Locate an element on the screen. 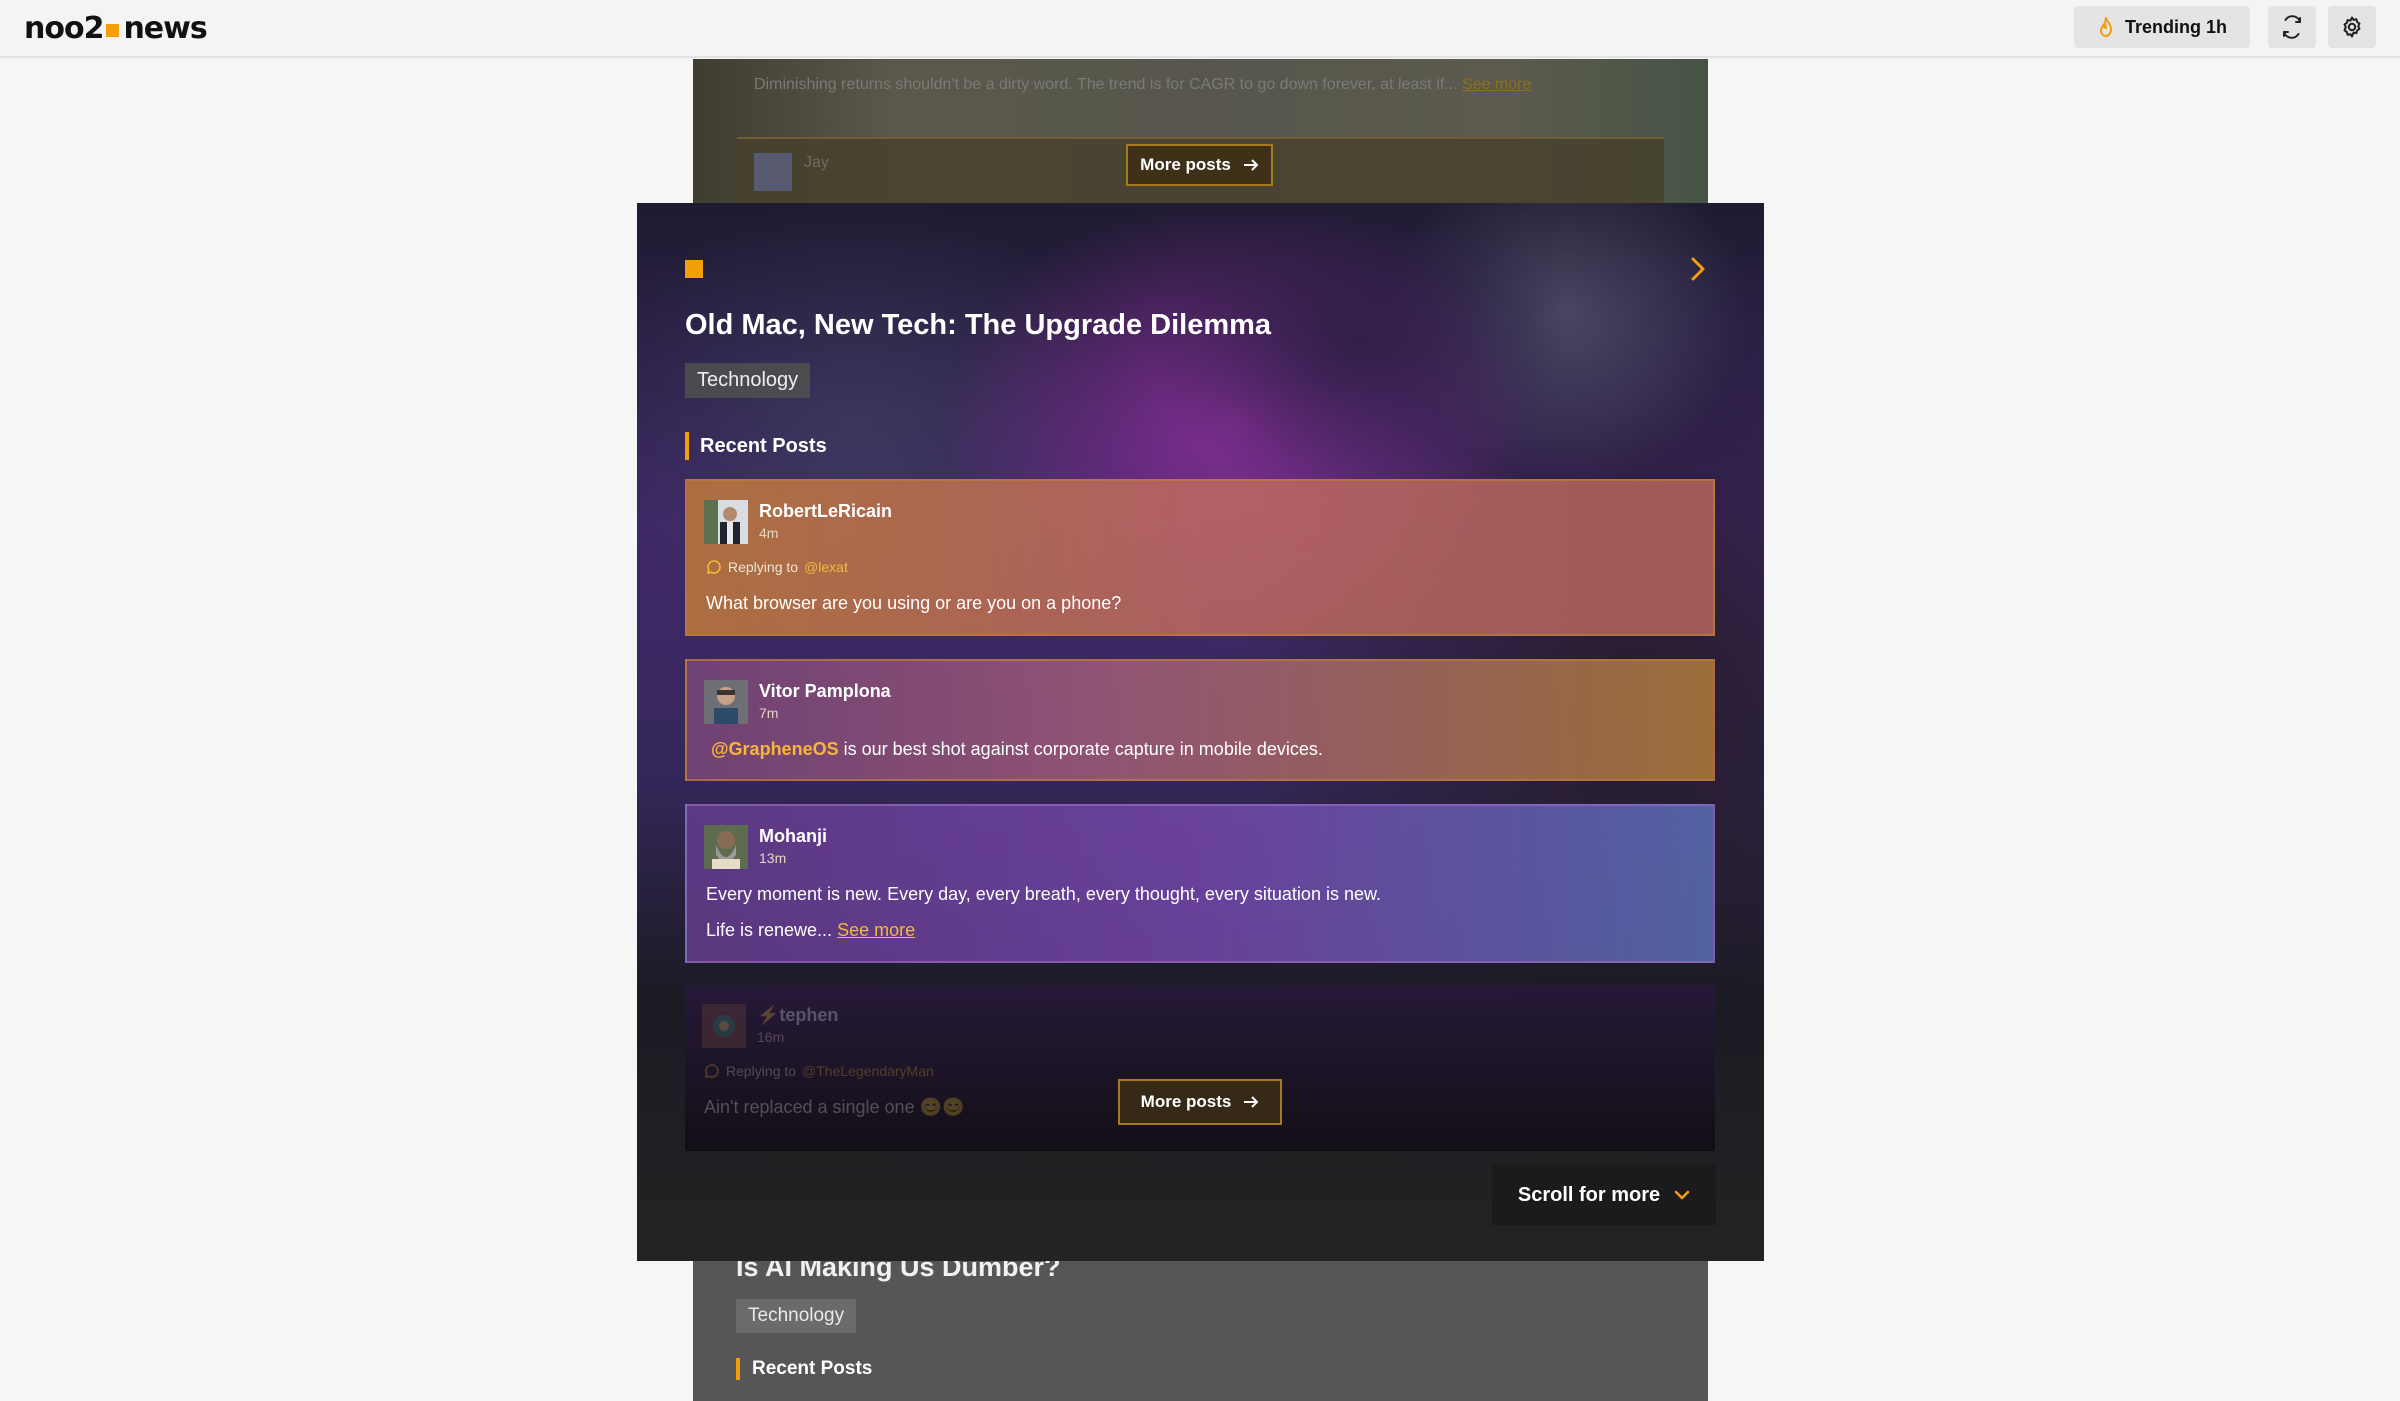 The height and width of the screenshot is (1401, 2400). post-time: 13m is located at coordinates (773, 858).